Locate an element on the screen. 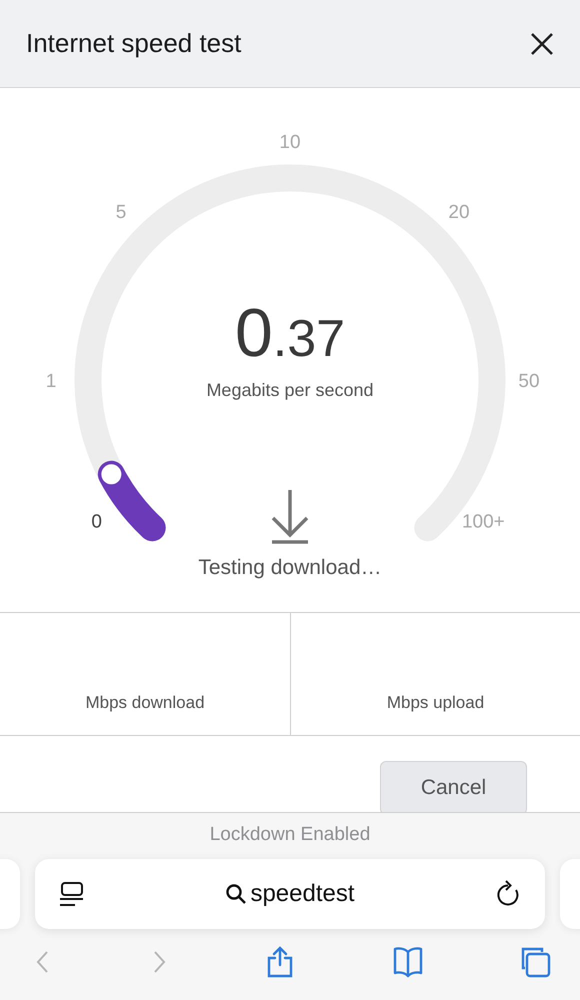 The width and height of the screenshot is (580, 1000). download-icon is located at coordinates (290, 516).